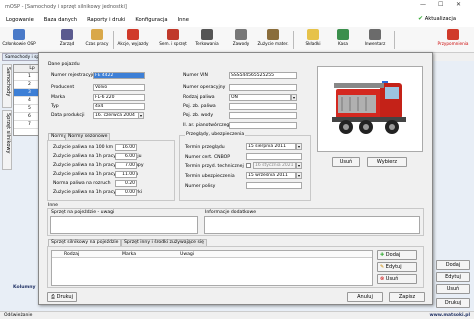  I want to click on remove-photo-button: Usuń, so click(346, 162).